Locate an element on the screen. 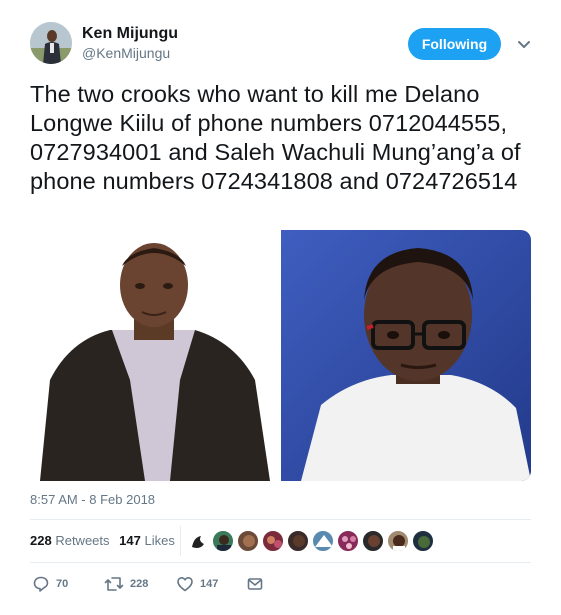  reply-icon is located at coordinates (41, 584).